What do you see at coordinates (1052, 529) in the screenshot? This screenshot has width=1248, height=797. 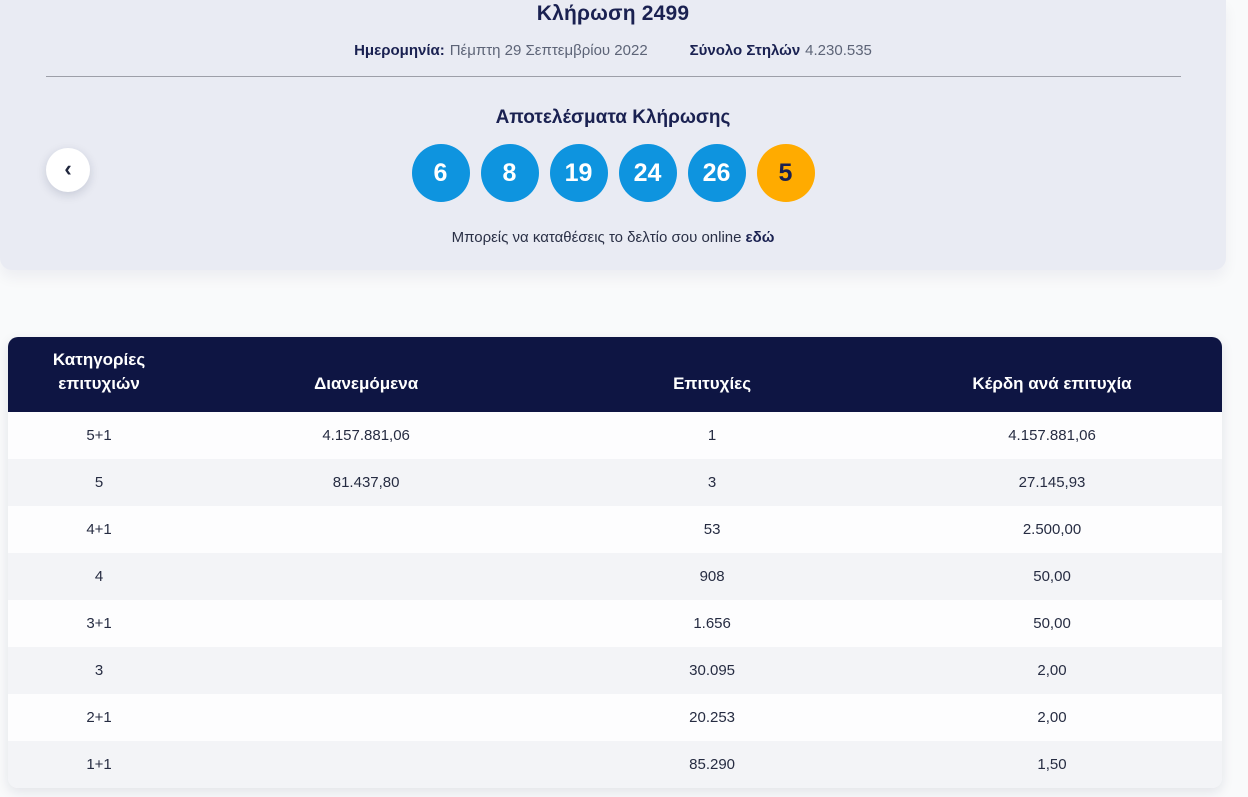 I see `cell-prize: 2.500,00` at bounding box center [1052, 529].